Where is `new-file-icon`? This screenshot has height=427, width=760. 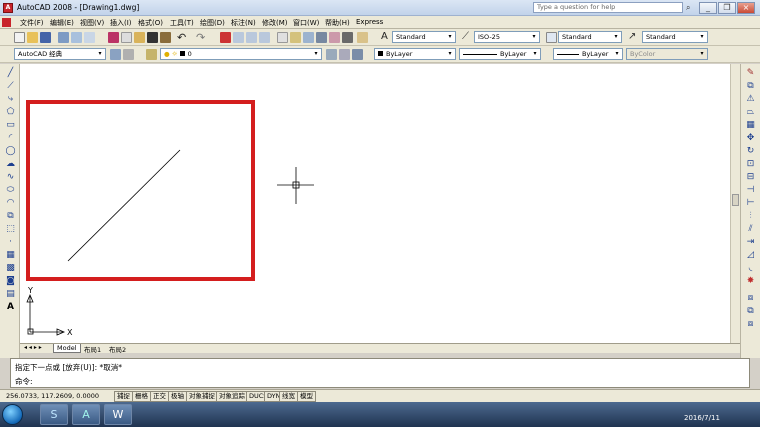
new-file-icon is located at coordinates (19, 37).